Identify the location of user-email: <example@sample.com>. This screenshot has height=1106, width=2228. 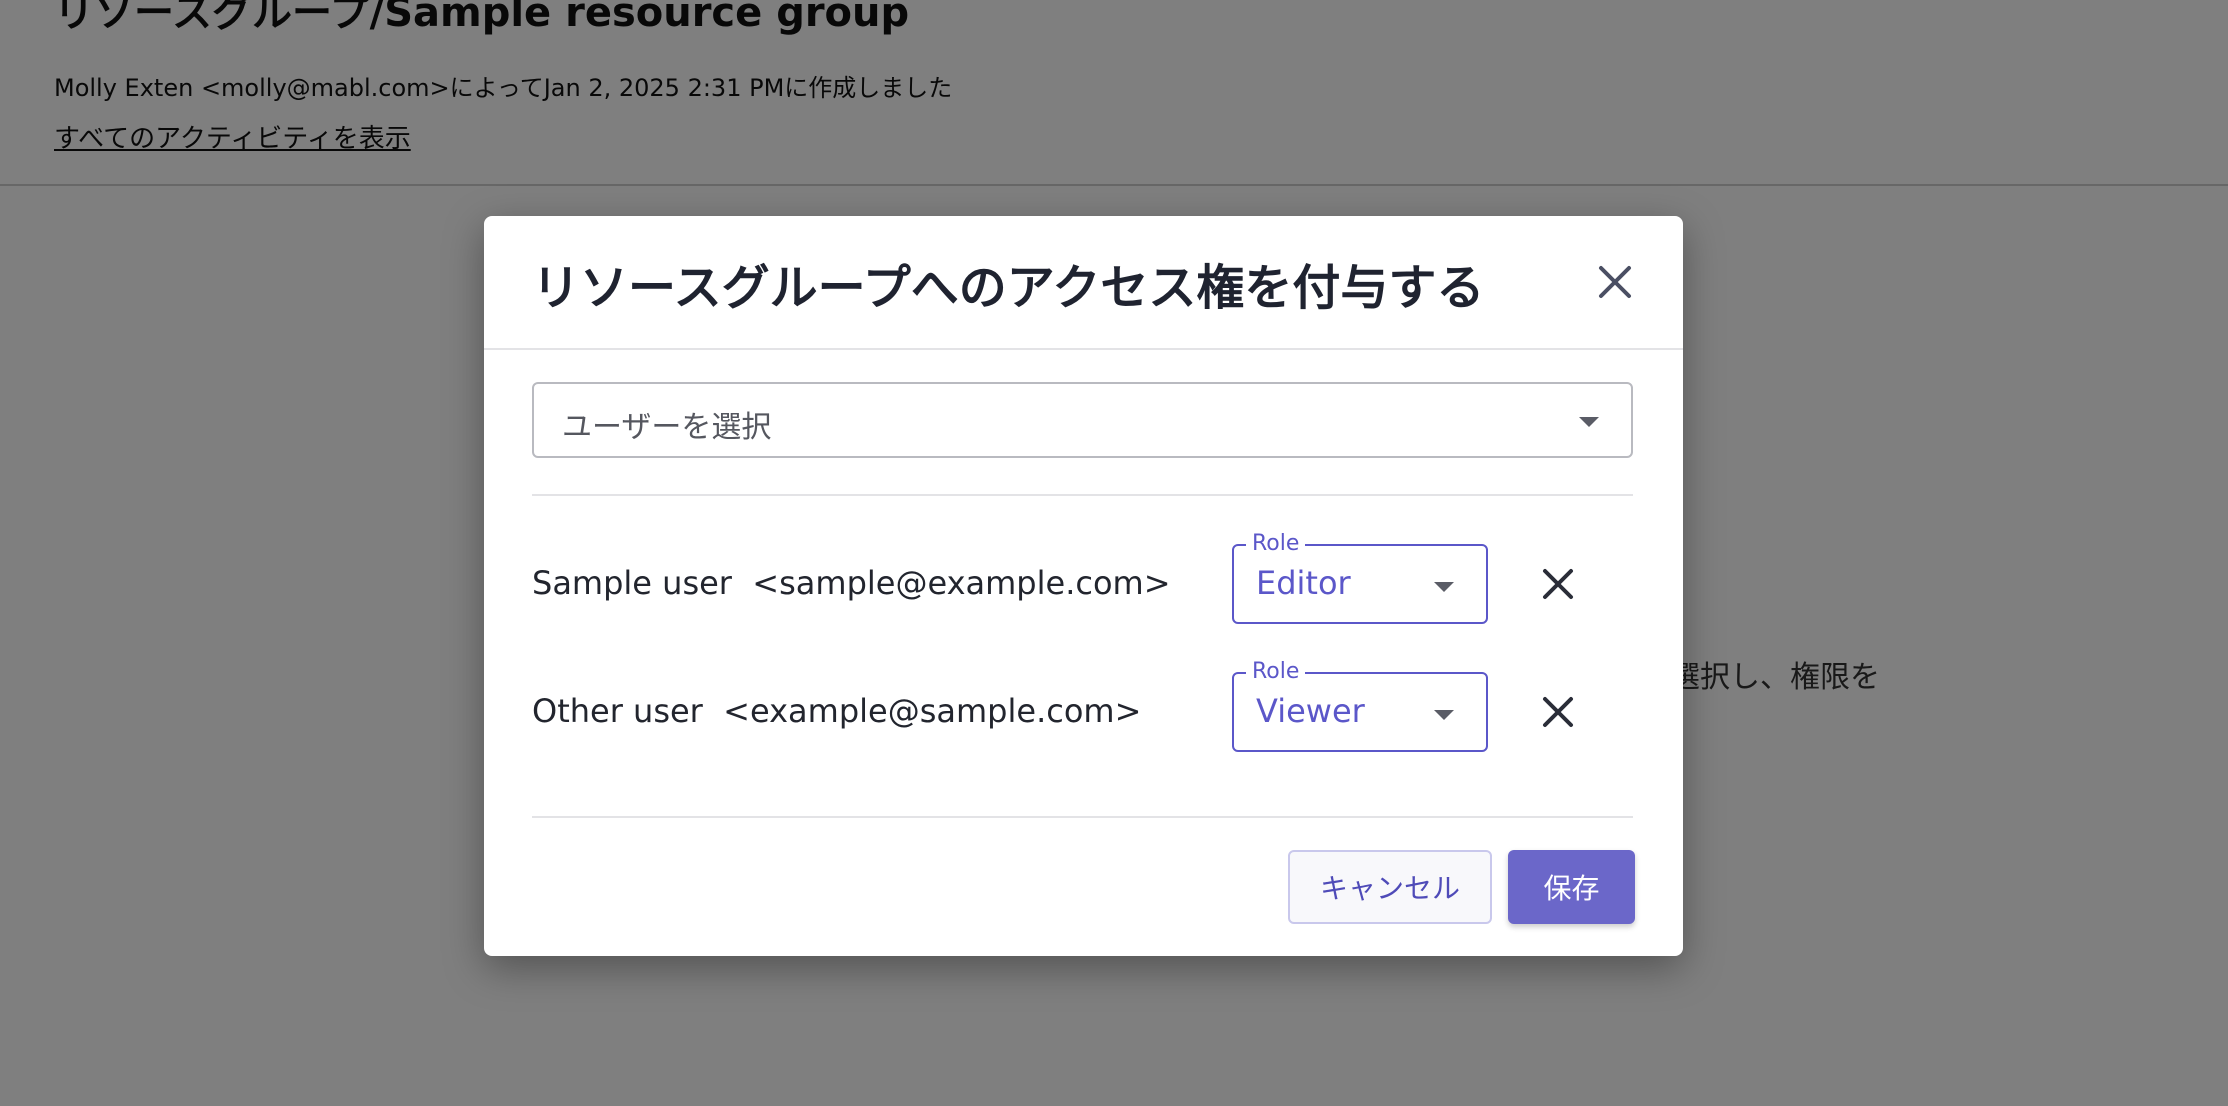
(932, 711).